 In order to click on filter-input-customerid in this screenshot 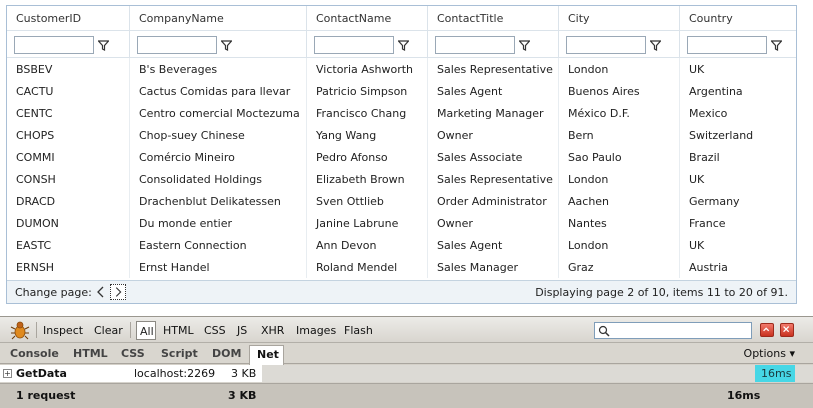, I will do `click(54, 45)`.